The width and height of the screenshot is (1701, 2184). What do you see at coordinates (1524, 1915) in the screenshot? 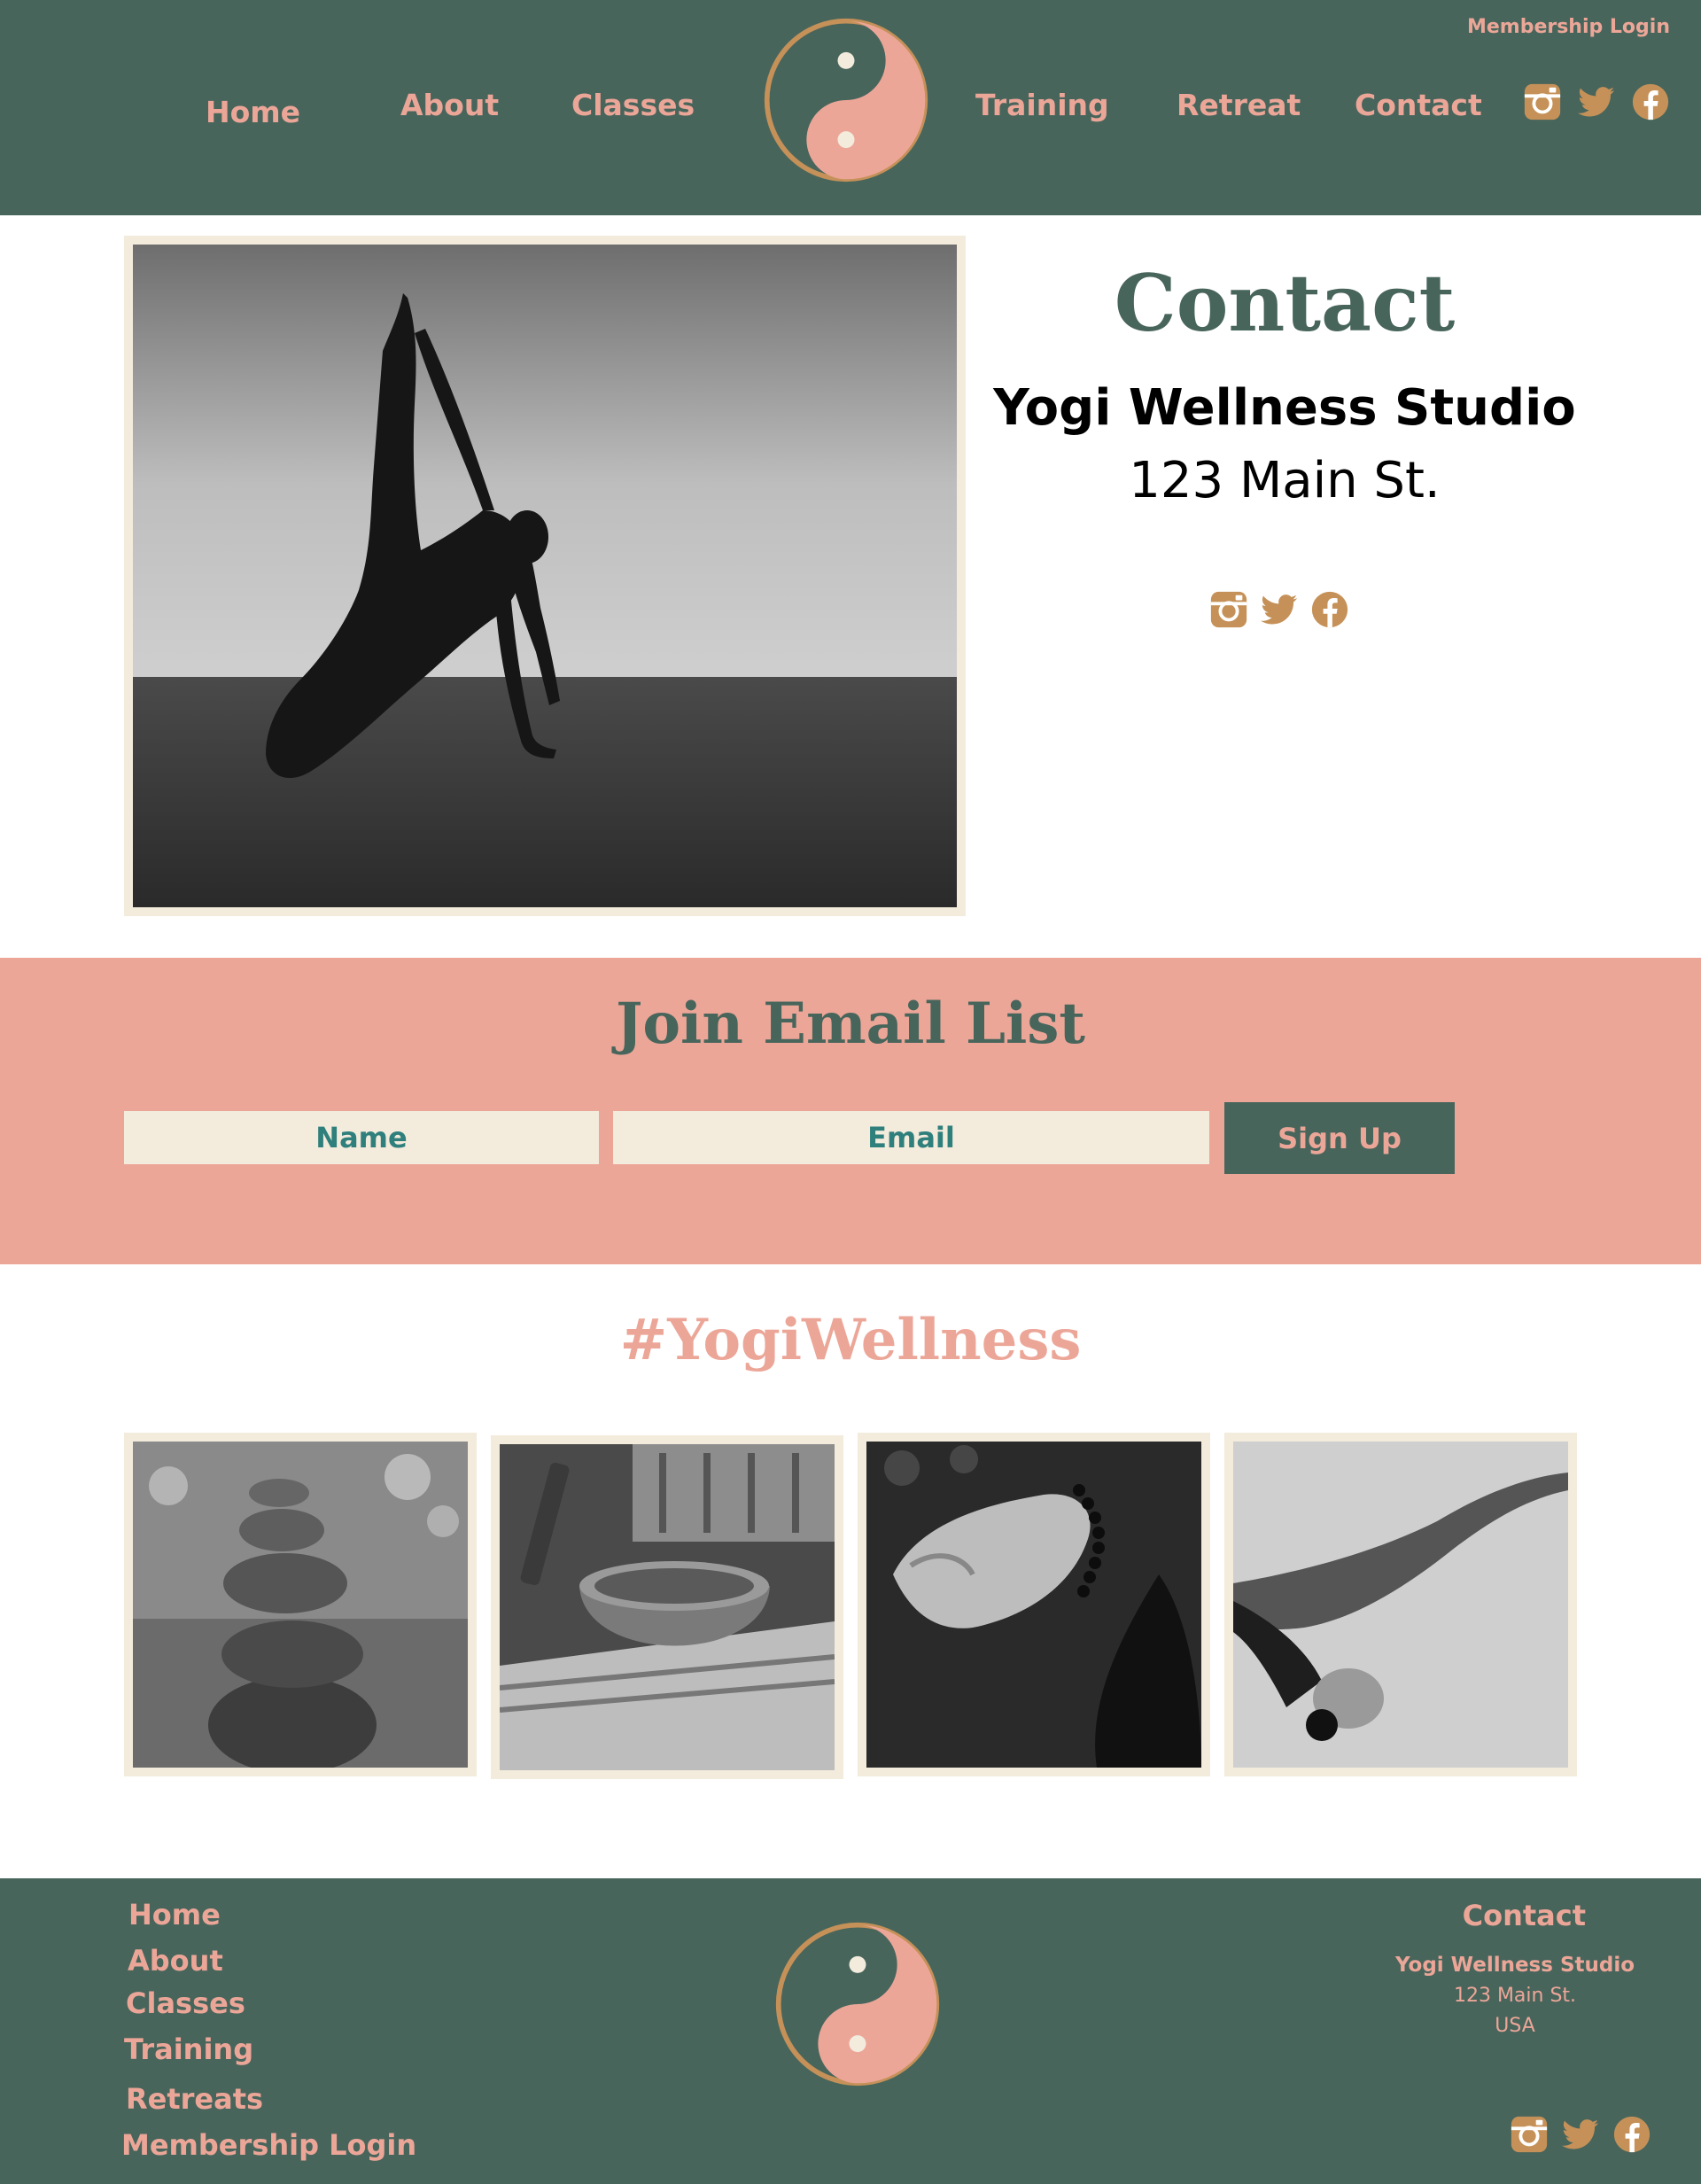
I see `footer-contact-title: Contact` at bounding box center [1524, 1915].